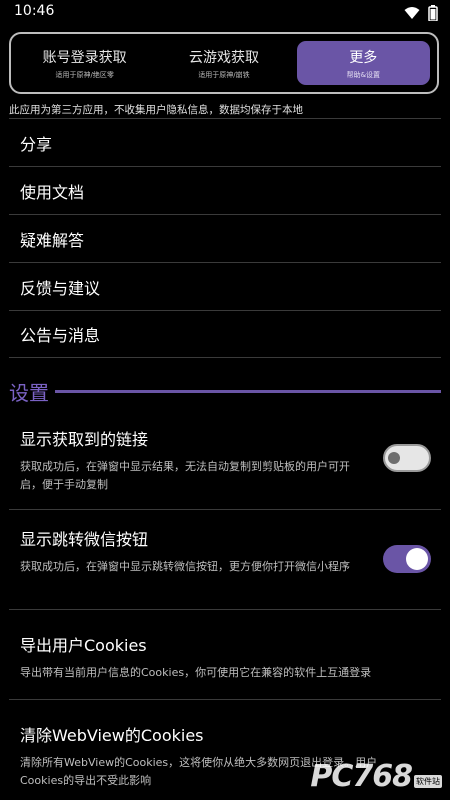 This screenshot has width=450, height=800. What do you see at coordinates (433, 13) in the screenshot?
I see `battery-icon` at bounding box center [433, 13].